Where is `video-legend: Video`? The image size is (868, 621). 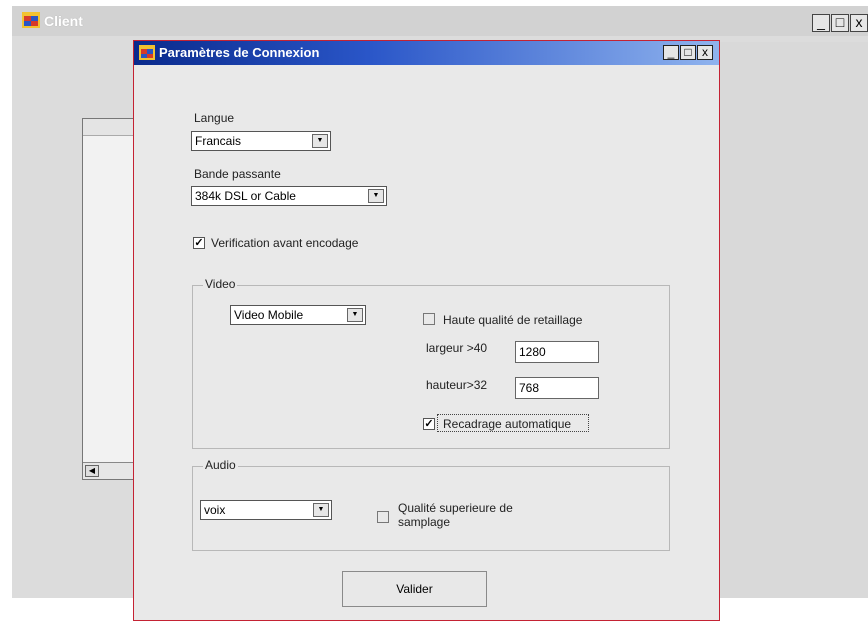
video-legend: Video is located at coordinates (220, 284).